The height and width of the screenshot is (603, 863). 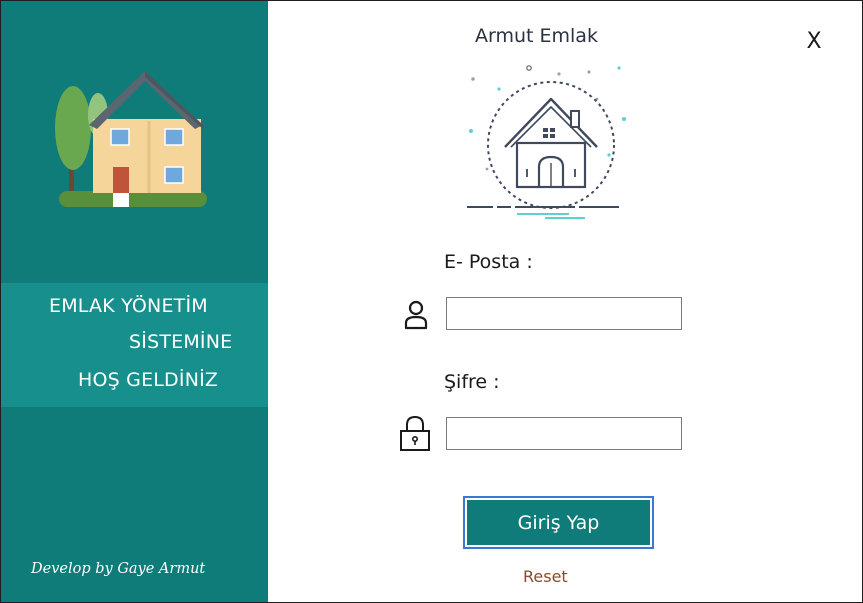 What do you see at coordinates (545, 576) in the screenshot?
I see `reset-link: Reset` at bounding box center [545, 576].